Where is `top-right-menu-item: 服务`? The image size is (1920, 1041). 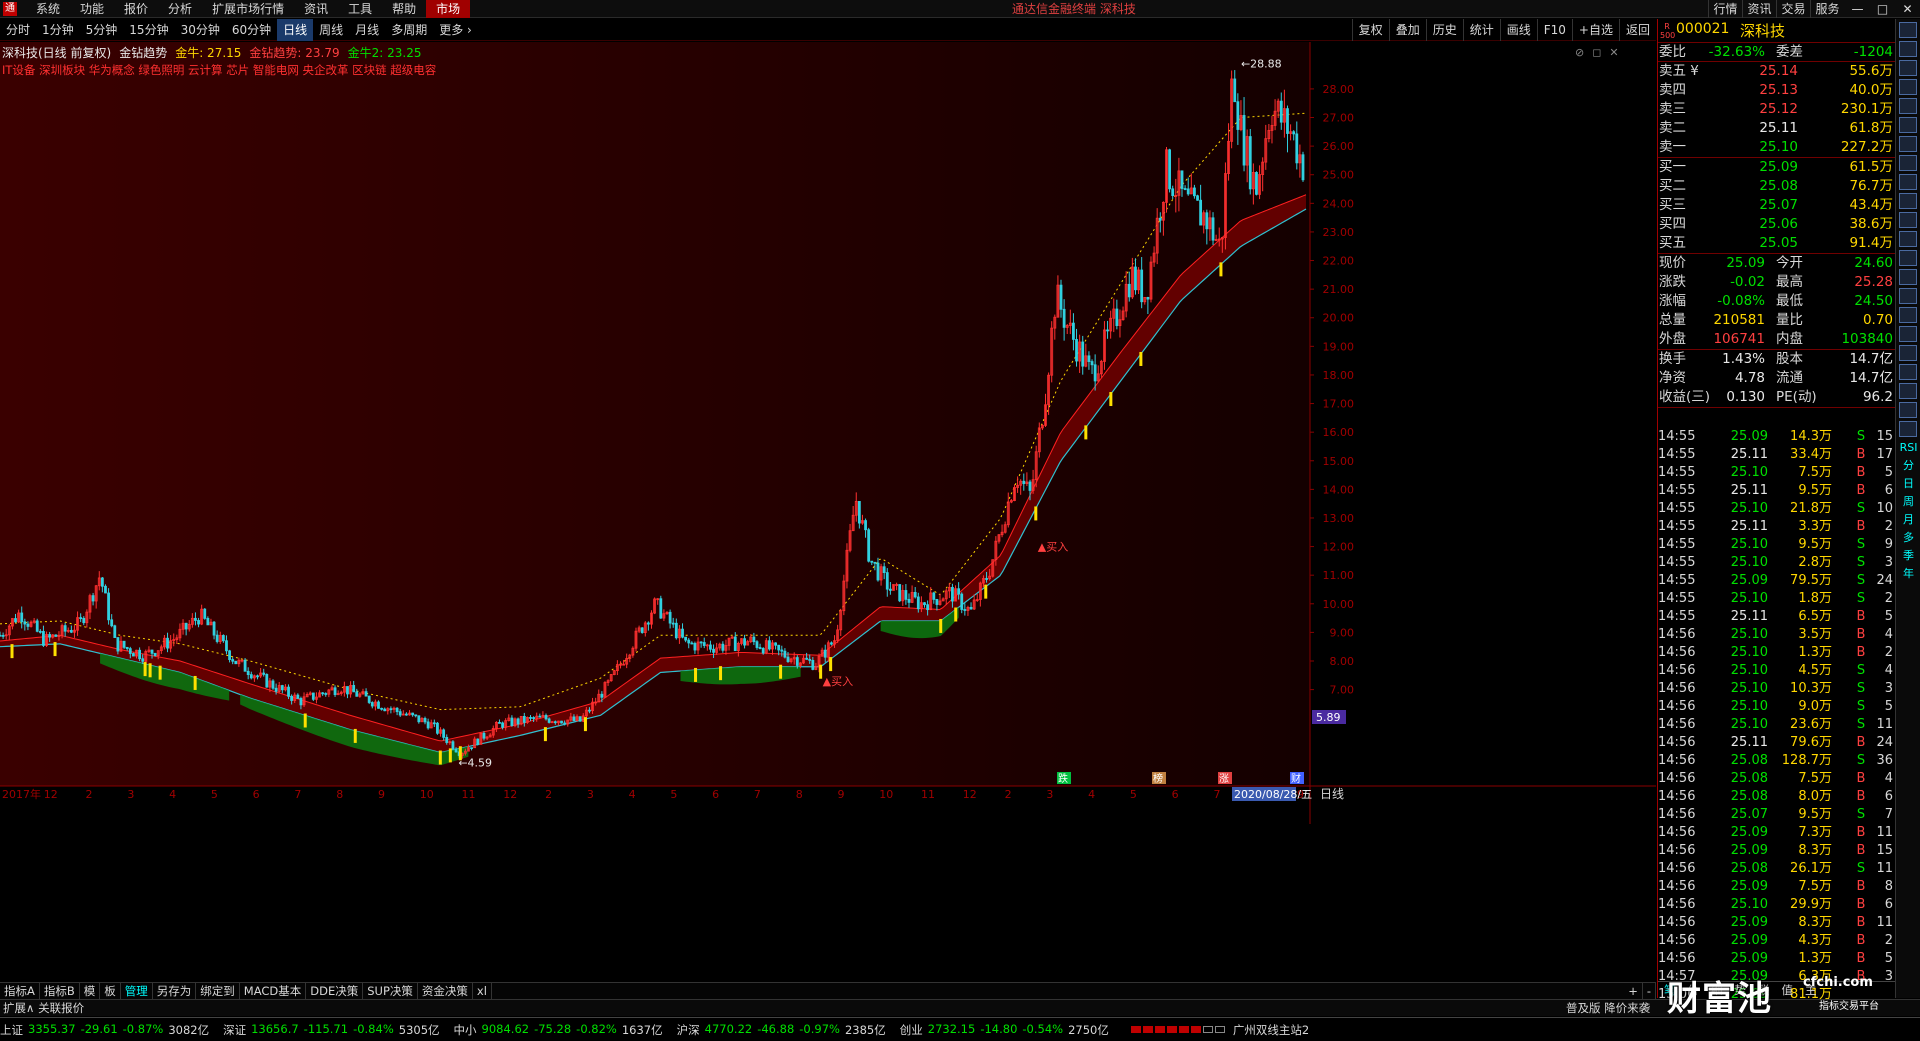 top-right-menu-item: 服务 is located at coordinates (1827, 9).